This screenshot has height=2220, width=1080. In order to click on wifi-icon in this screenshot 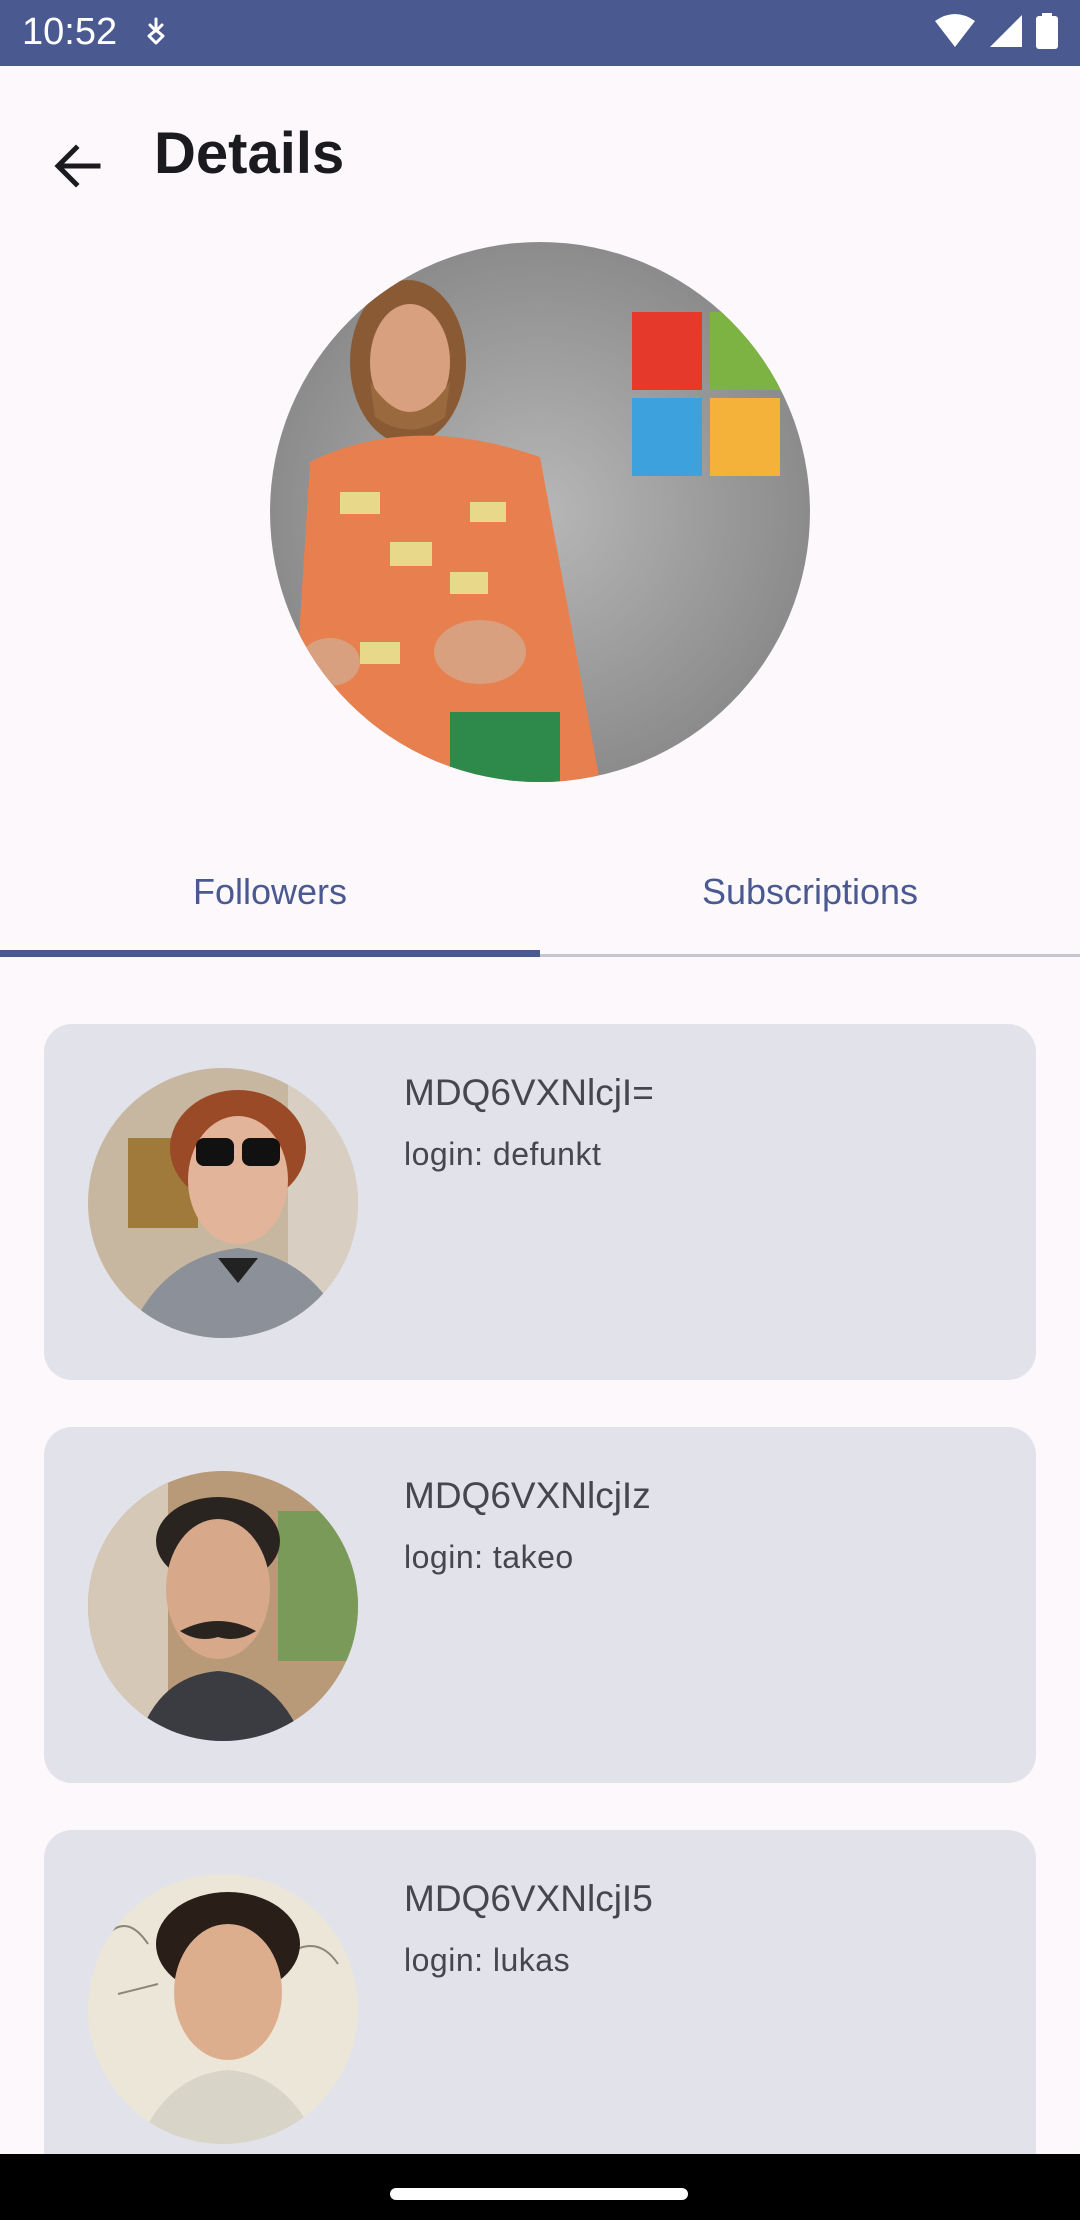, I will do `click(955, 33)`.